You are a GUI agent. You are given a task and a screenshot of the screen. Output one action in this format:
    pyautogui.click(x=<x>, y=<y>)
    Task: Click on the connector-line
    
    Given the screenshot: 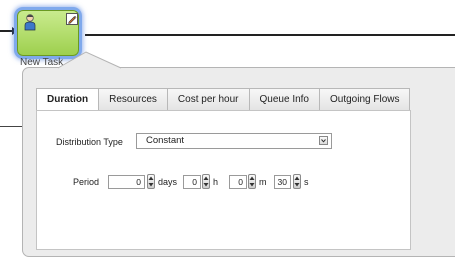 What is the action you would take?
    pyautogui.click(x=11, y=126)
    